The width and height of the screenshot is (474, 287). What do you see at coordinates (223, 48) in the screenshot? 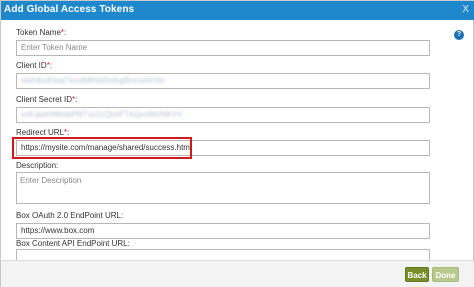
I see `token-name-input: Enter Token Name` at bounding box center [223, 48].